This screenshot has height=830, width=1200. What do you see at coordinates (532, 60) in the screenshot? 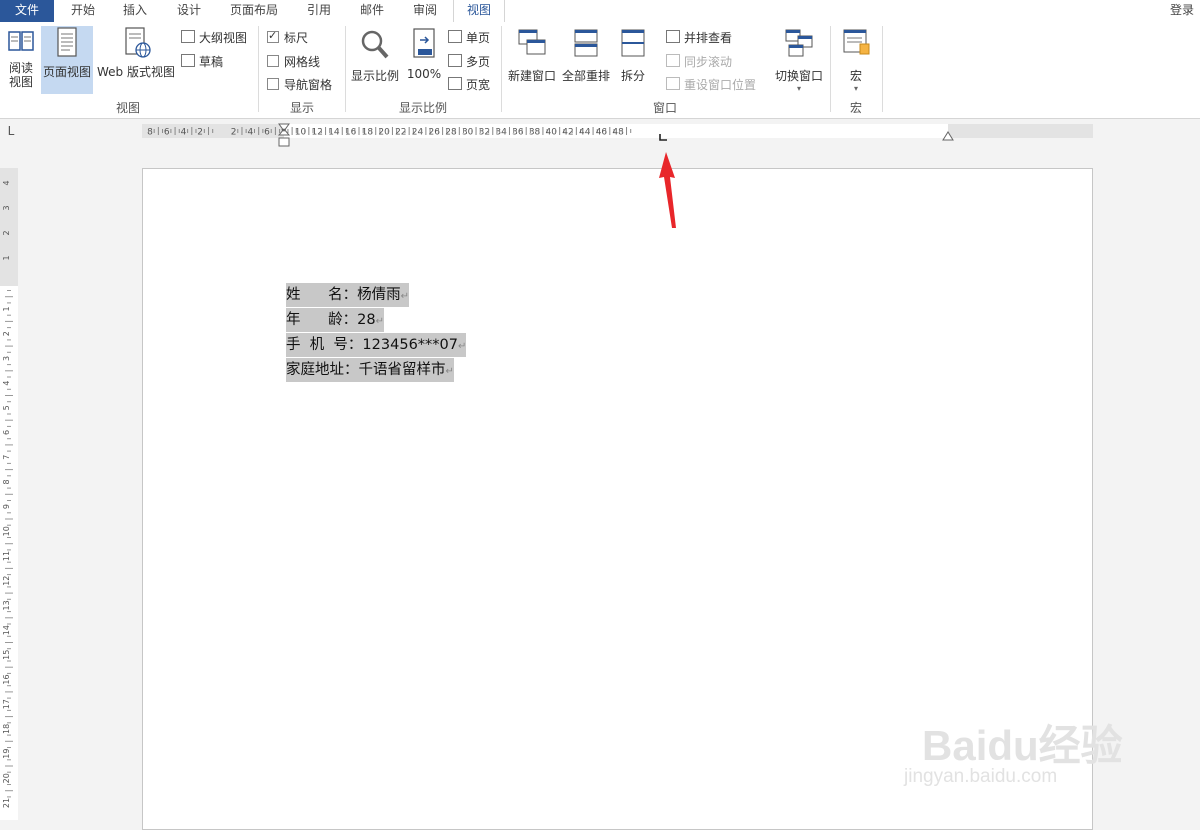
I see `new-window-button: 新建窗口` at bounding box center [532, 60].